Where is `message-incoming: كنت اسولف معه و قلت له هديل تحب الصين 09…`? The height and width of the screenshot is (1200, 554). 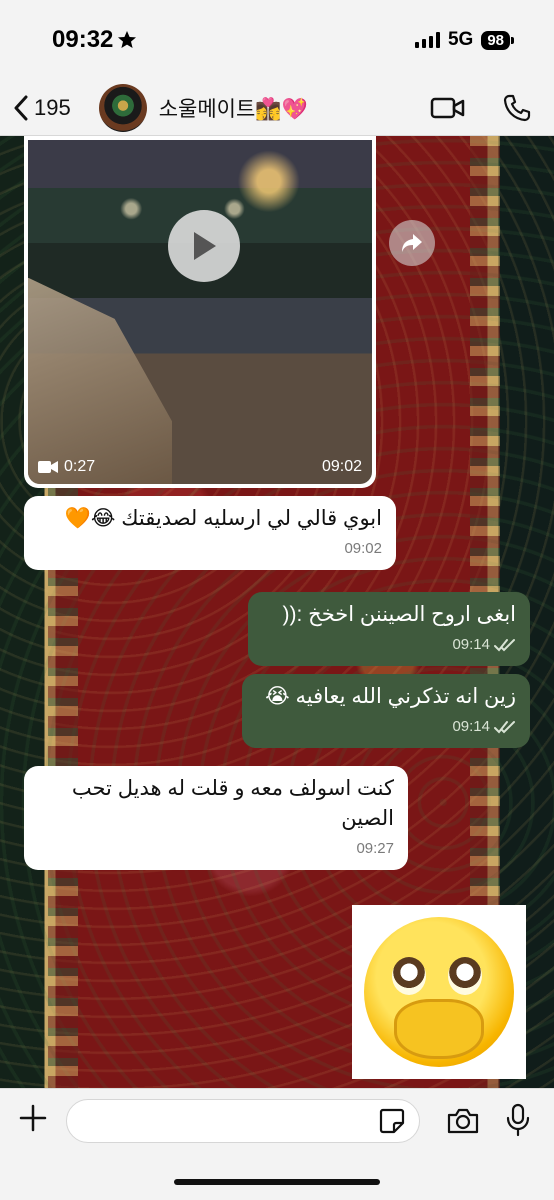 message-incoming: كنت اسولف معه و قلت له هديل تحب الصين 09… is located at coordinates (216, 818).